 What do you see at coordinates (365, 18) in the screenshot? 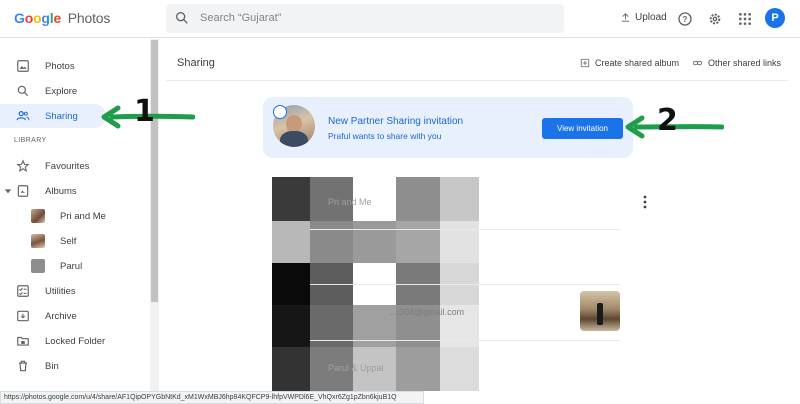
I see `search-bar: Search “Gujarat”` at bounding box center [365, 18].